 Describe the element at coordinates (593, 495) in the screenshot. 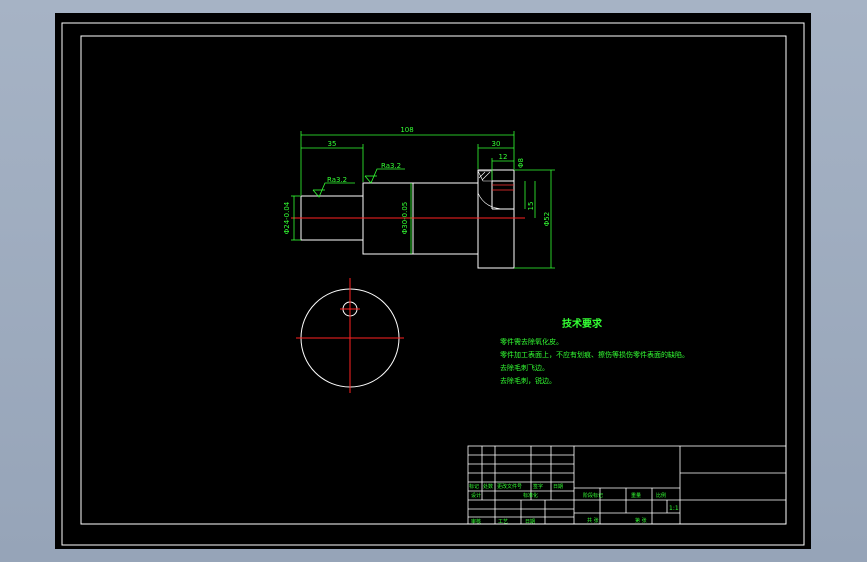

I see `tb-label-stage: 阶段标记` at that location.